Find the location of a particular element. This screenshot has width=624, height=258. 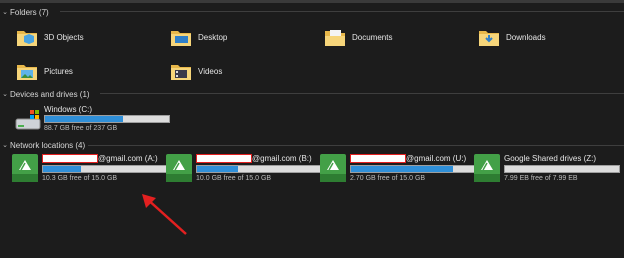

folders-section-header: ⌄ Folders (7) is located at coordinates (24, 12).